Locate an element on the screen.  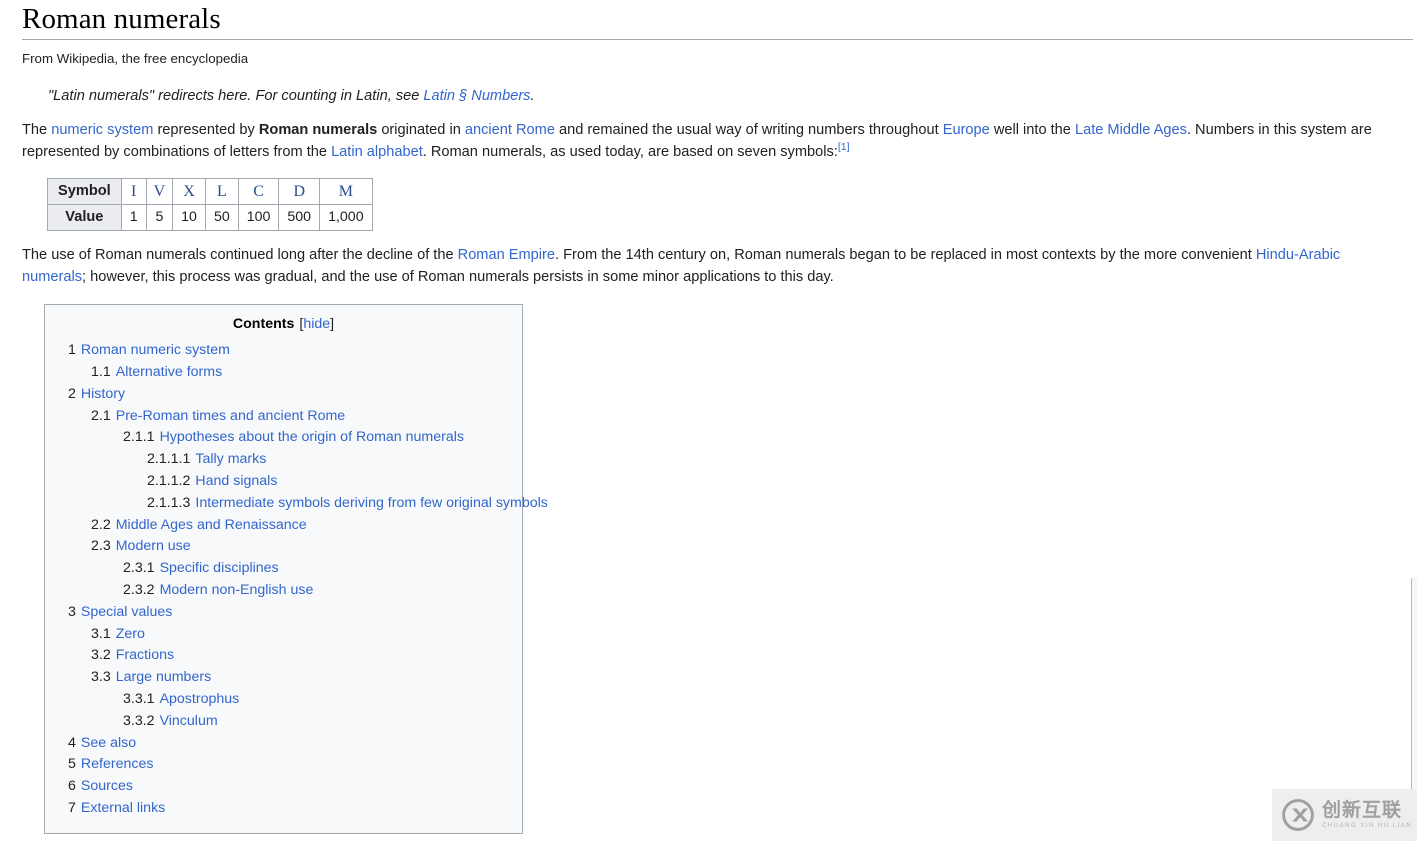
toc-item: 2.3.1 Specific disciplines is located at coordinates (283, 569).